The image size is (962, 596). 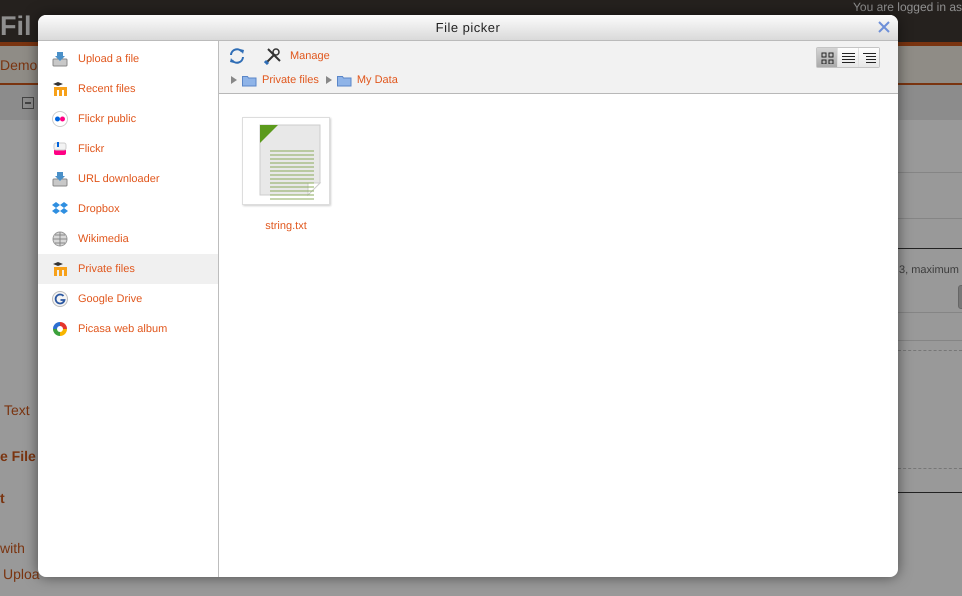 What do you see at coordinates (128, 149) in the screenshot?
I see `repository-item: Flickr` at bounding box center [128, 149].